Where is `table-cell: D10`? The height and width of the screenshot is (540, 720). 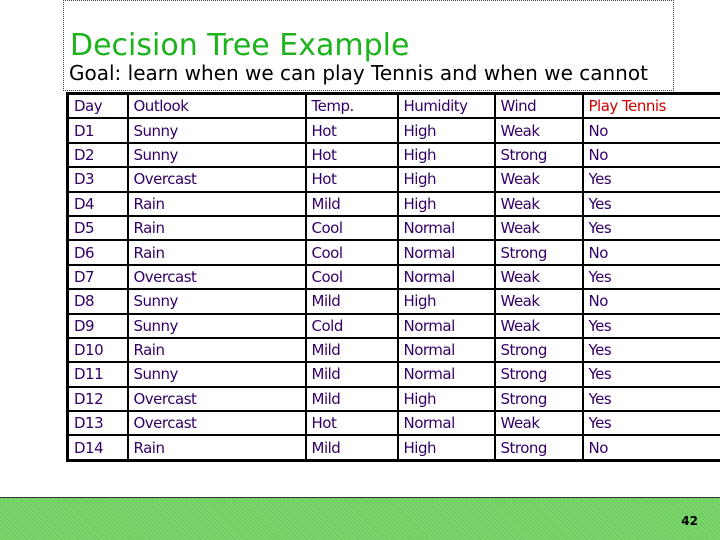
table-cell: D10 is located at coordinates (97, 350).